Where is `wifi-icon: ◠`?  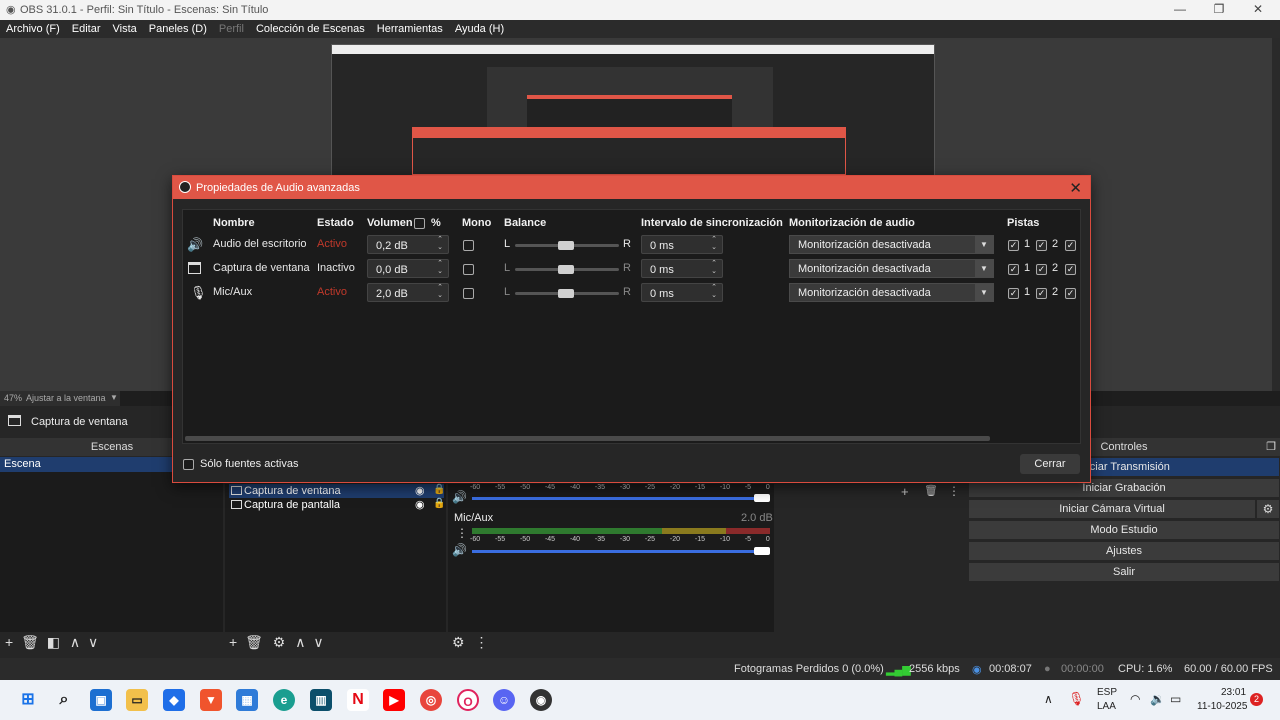 wifi-icon: ◠ is located at coordinates (1135, 699).